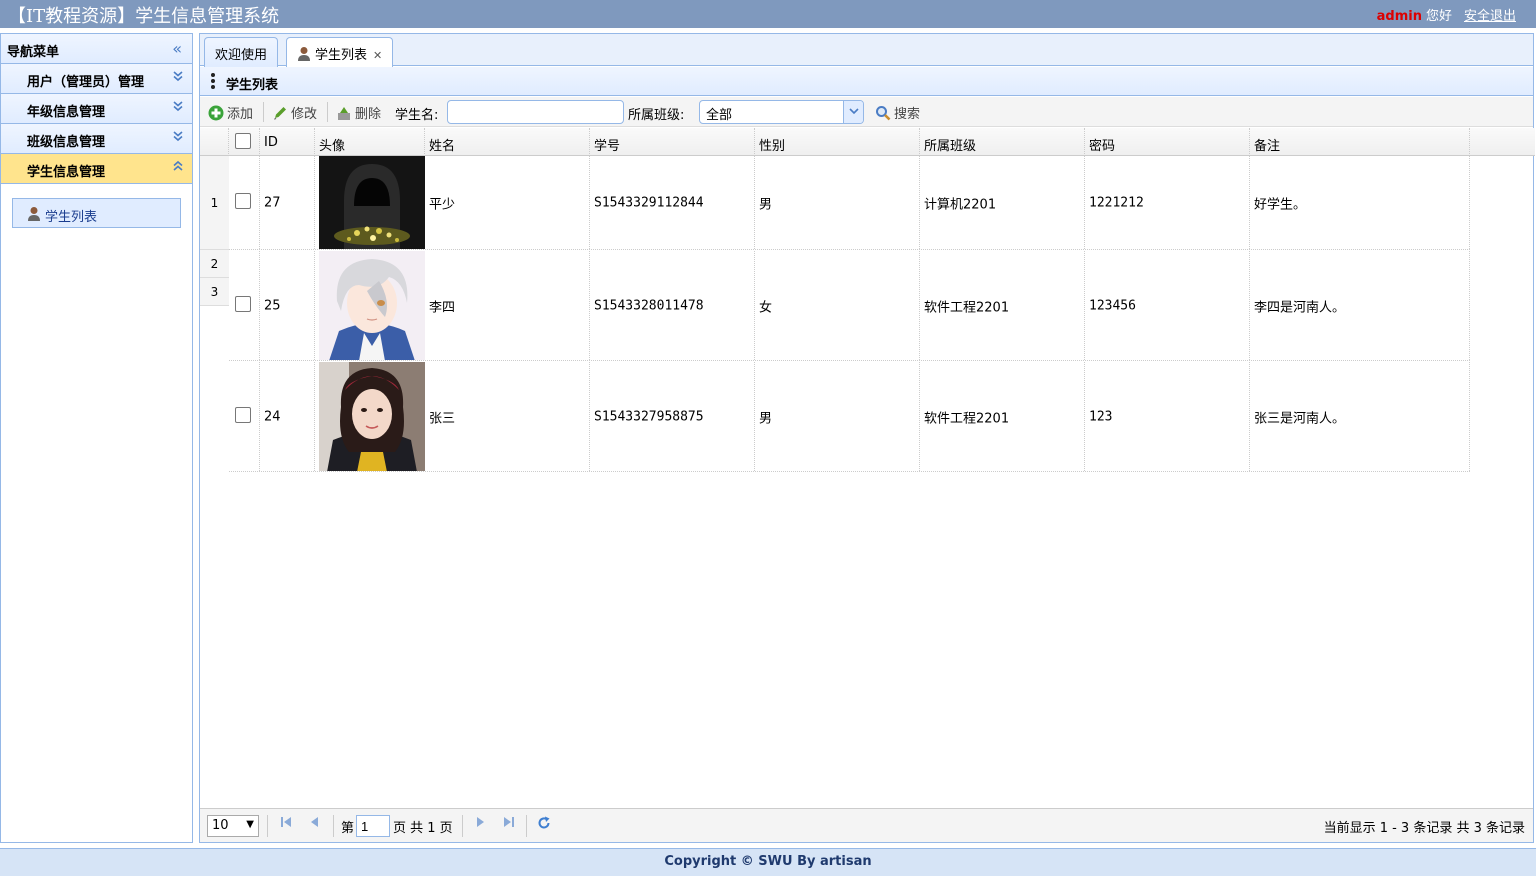  Describe the element at coordinates (304, 55) in the screenshot. I see `user-icon` at that location.